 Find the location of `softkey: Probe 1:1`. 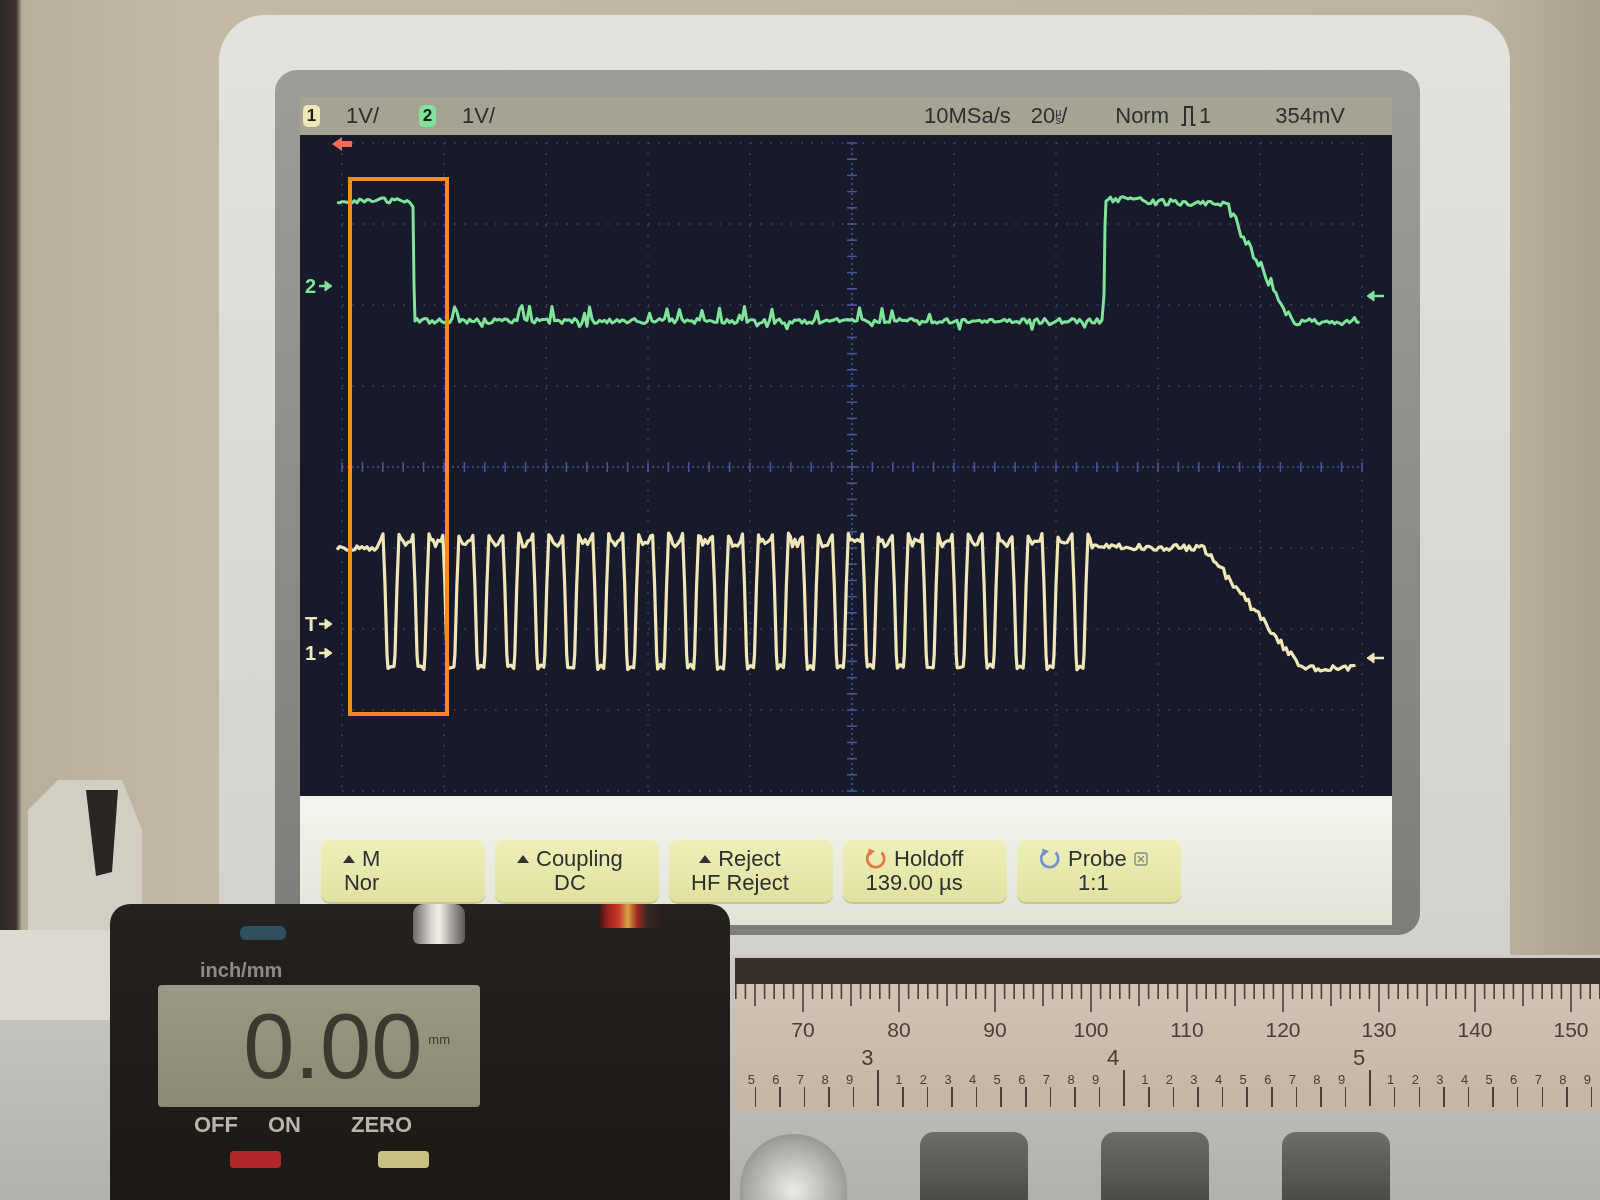

softkey: Probe 1:1 is located at coordinates (1099, 871).